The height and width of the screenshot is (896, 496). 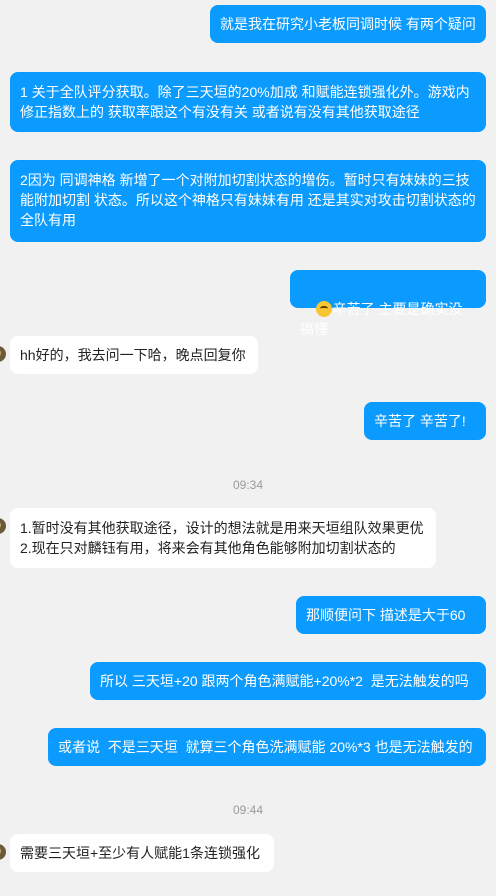 I want to click on timestamp: 09:44, so click(x=248, y=810).